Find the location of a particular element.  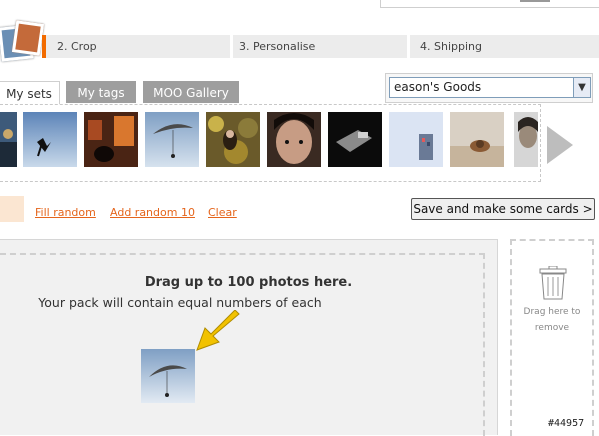

step-crop: 2. Crop is located at coordinates (77, 46).